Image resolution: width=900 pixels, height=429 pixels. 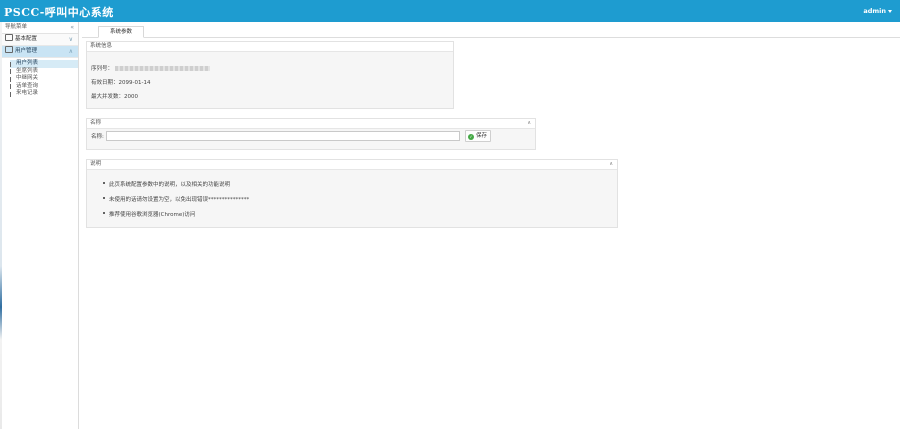 I want to click on tab-bar: 系统参数, so click(x=491, y=30).